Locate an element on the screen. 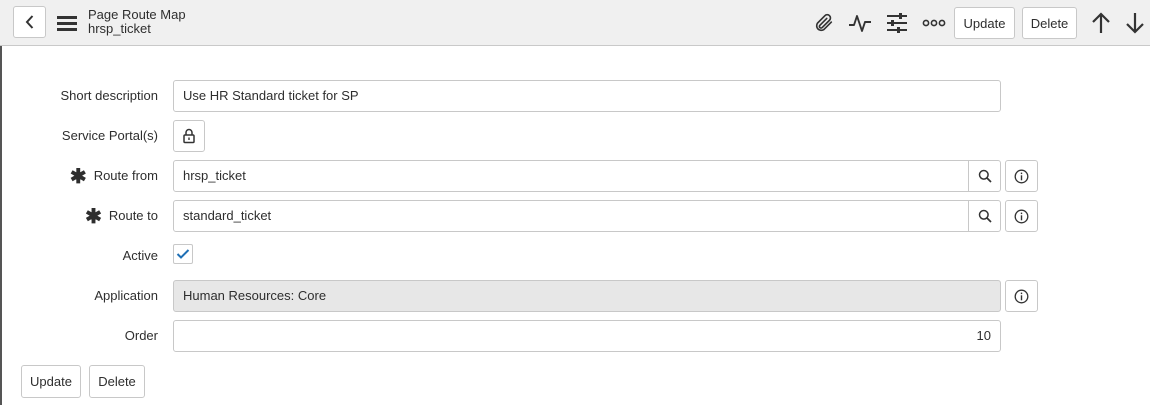 This screenshot has height=405, width=1150. attachment-button is located at coordinates (824, 23).